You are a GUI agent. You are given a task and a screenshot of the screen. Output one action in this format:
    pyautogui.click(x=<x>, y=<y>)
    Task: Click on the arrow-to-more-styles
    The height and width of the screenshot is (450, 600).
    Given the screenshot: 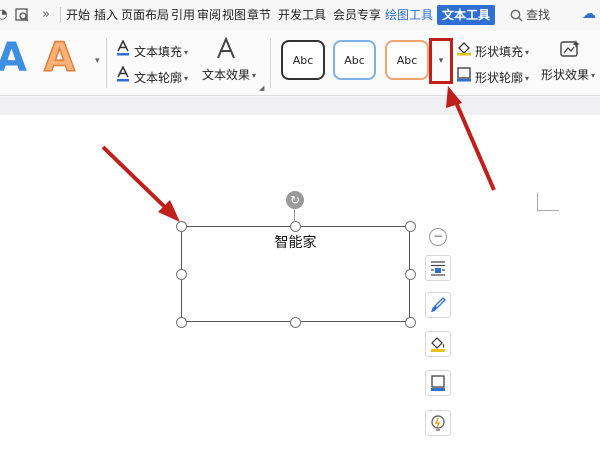 What is the action you would take?
    pyautogui.click(x=474, y=145)
    